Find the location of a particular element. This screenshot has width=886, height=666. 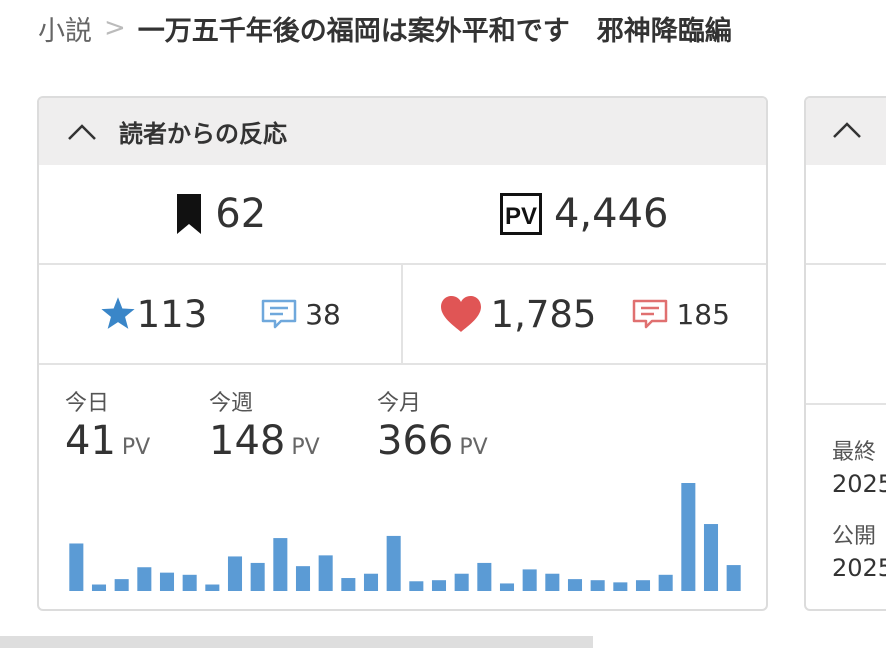

pv-month: 今月 366 PV is located at coordinates (432, 428).